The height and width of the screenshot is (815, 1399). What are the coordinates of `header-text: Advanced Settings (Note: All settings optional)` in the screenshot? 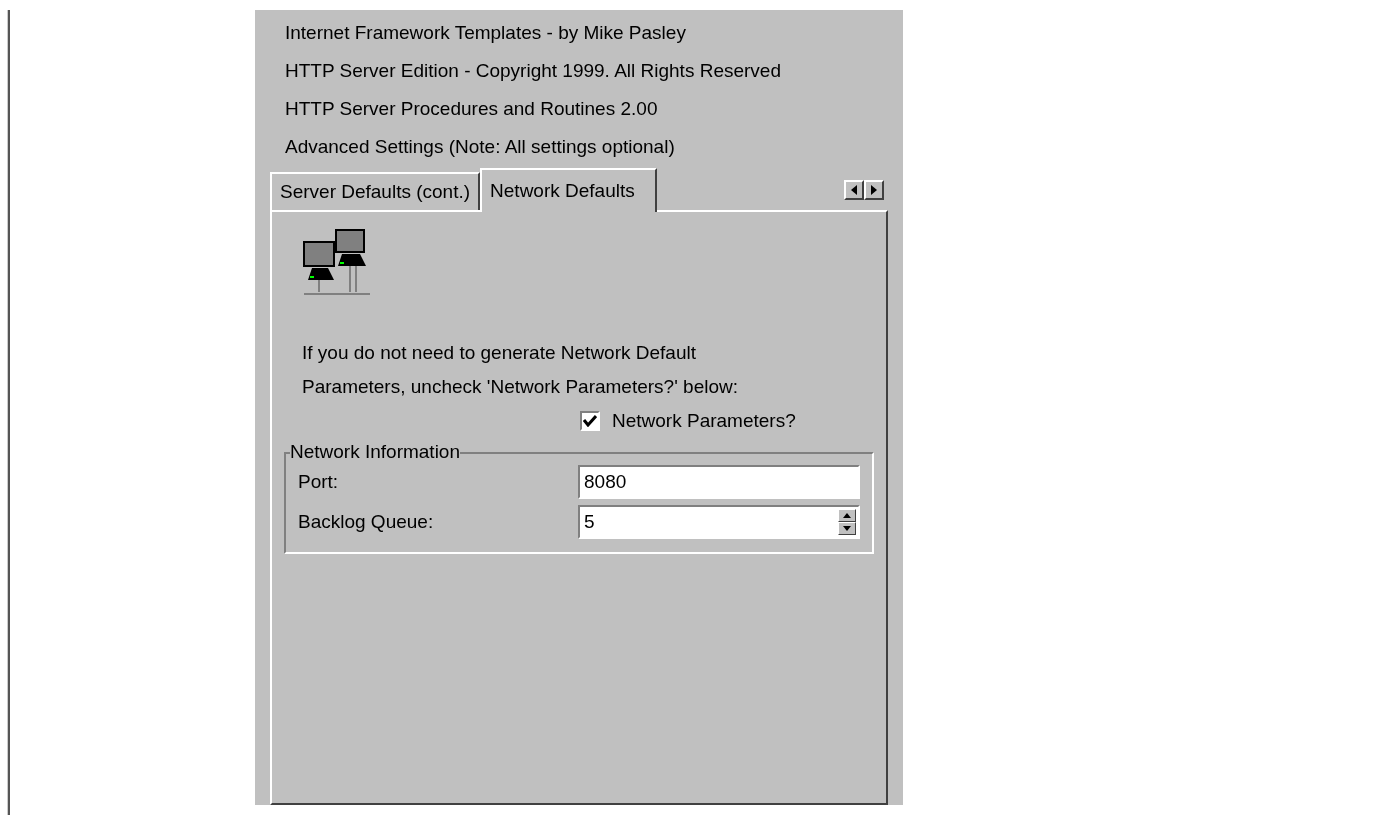 It's located at (480, 147).